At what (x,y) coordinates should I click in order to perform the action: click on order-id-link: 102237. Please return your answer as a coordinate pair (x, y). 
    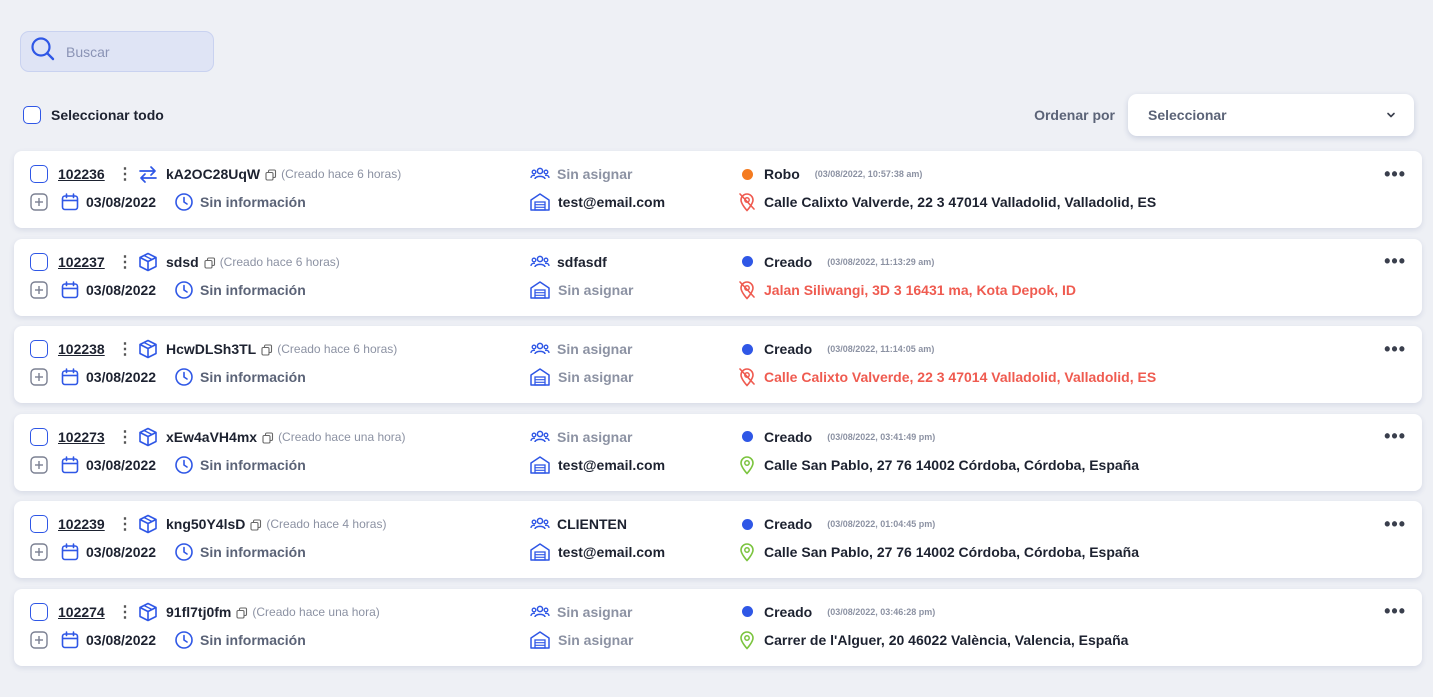
    Looking at the image, I should click on (81, 262).